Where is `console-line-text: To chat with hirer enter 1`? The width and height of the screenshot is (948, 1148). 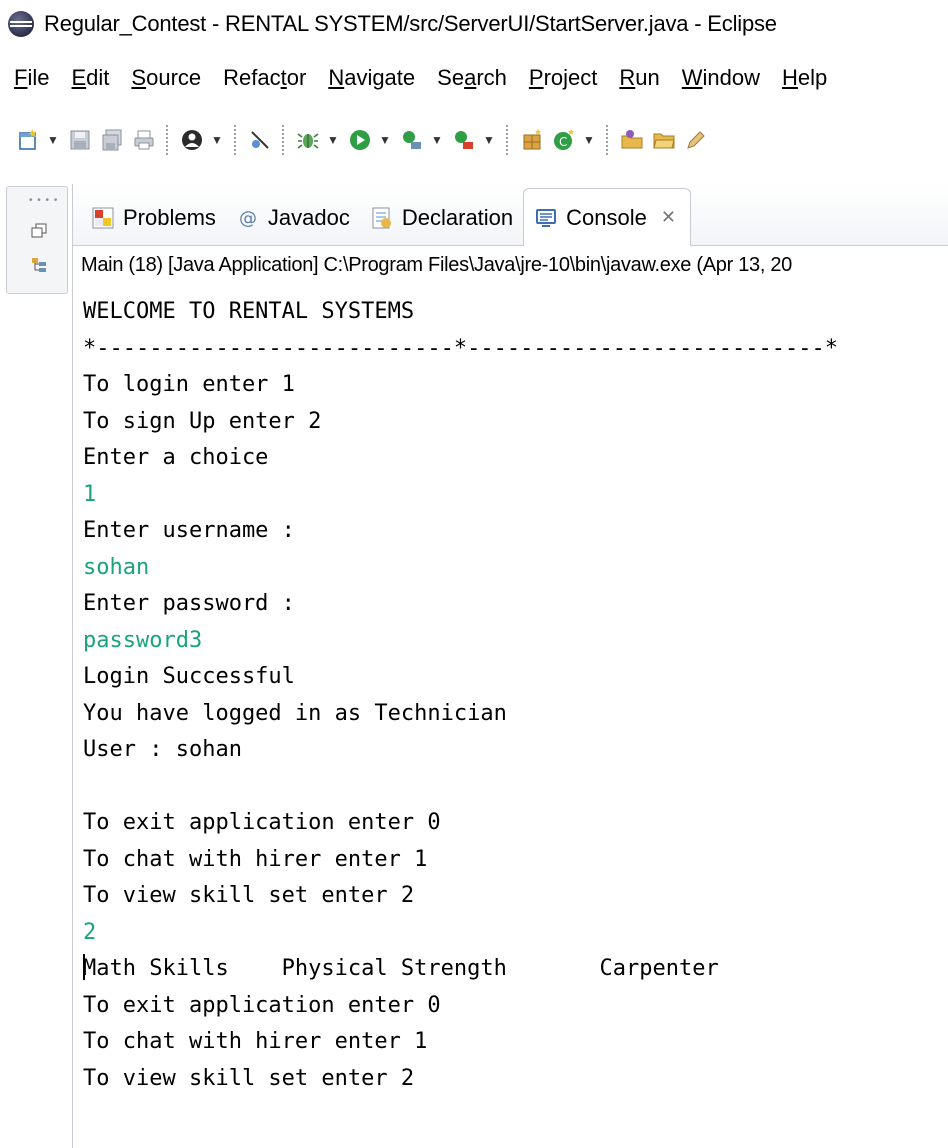
console-line-text: To chat with hirer enter 1 is located at coordinates (255, 1041).